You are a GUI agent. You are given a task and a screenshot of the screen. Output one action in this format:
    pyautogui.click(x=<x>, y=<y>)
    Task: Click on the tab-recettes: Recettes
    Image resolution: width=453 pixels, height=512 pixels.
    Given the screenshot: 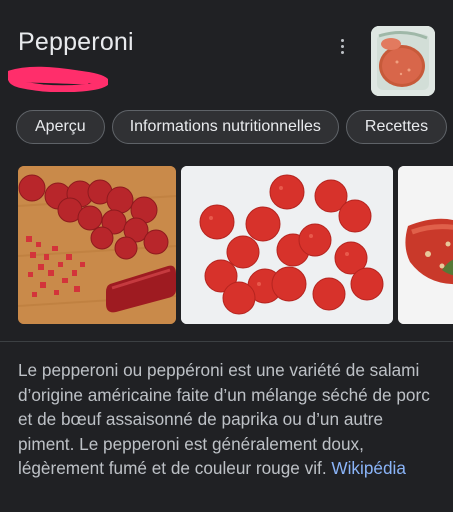 What is the action you would take?
    pyautogui.click(x=396, y=127)
    